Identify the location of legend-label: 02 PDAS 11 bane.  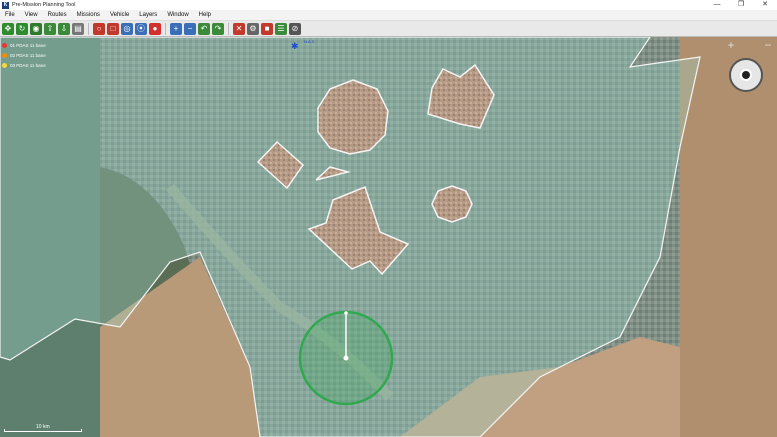
(28, 55).